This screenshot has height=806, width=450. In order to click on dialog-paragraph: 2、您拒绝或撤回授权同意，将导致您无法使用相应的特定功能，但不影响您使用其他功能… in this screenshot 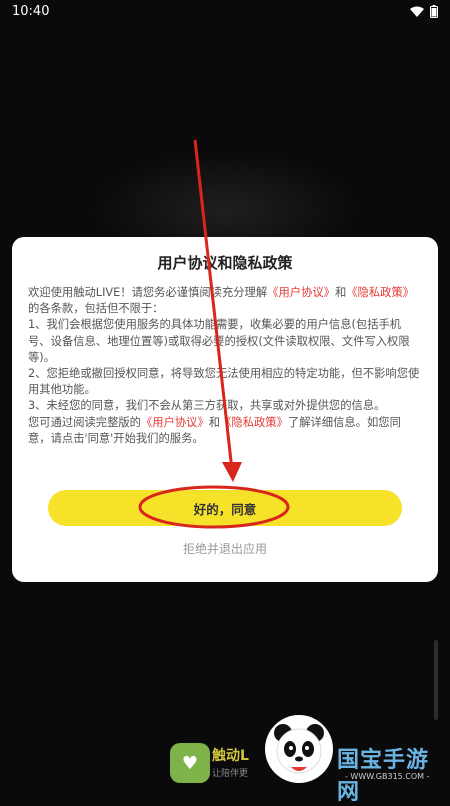, I will do `click(225, 382)`.